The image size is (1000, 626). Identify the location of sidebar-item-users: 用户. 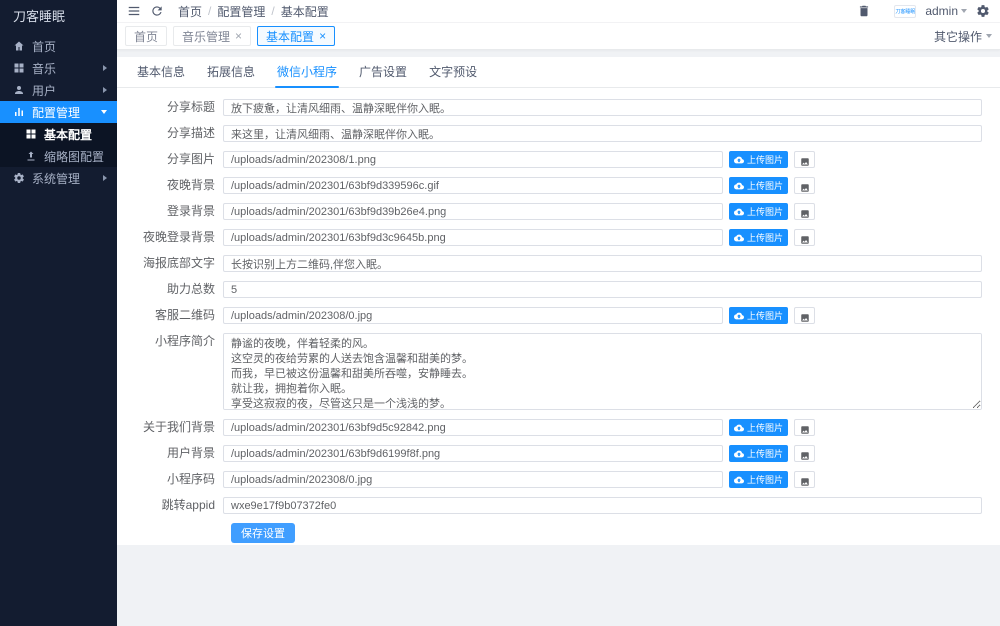
(58, 90).